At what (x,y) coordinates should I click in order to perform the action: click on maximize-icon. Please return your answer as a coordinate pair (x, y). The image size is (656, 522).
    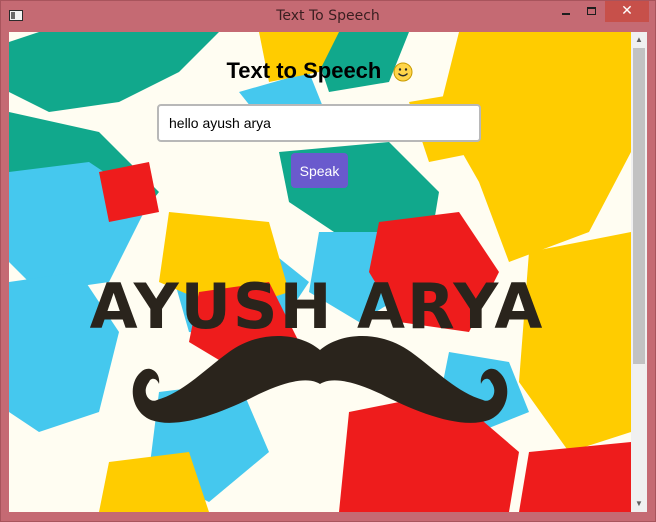
    Looking at the image, I should click on (591, 11).